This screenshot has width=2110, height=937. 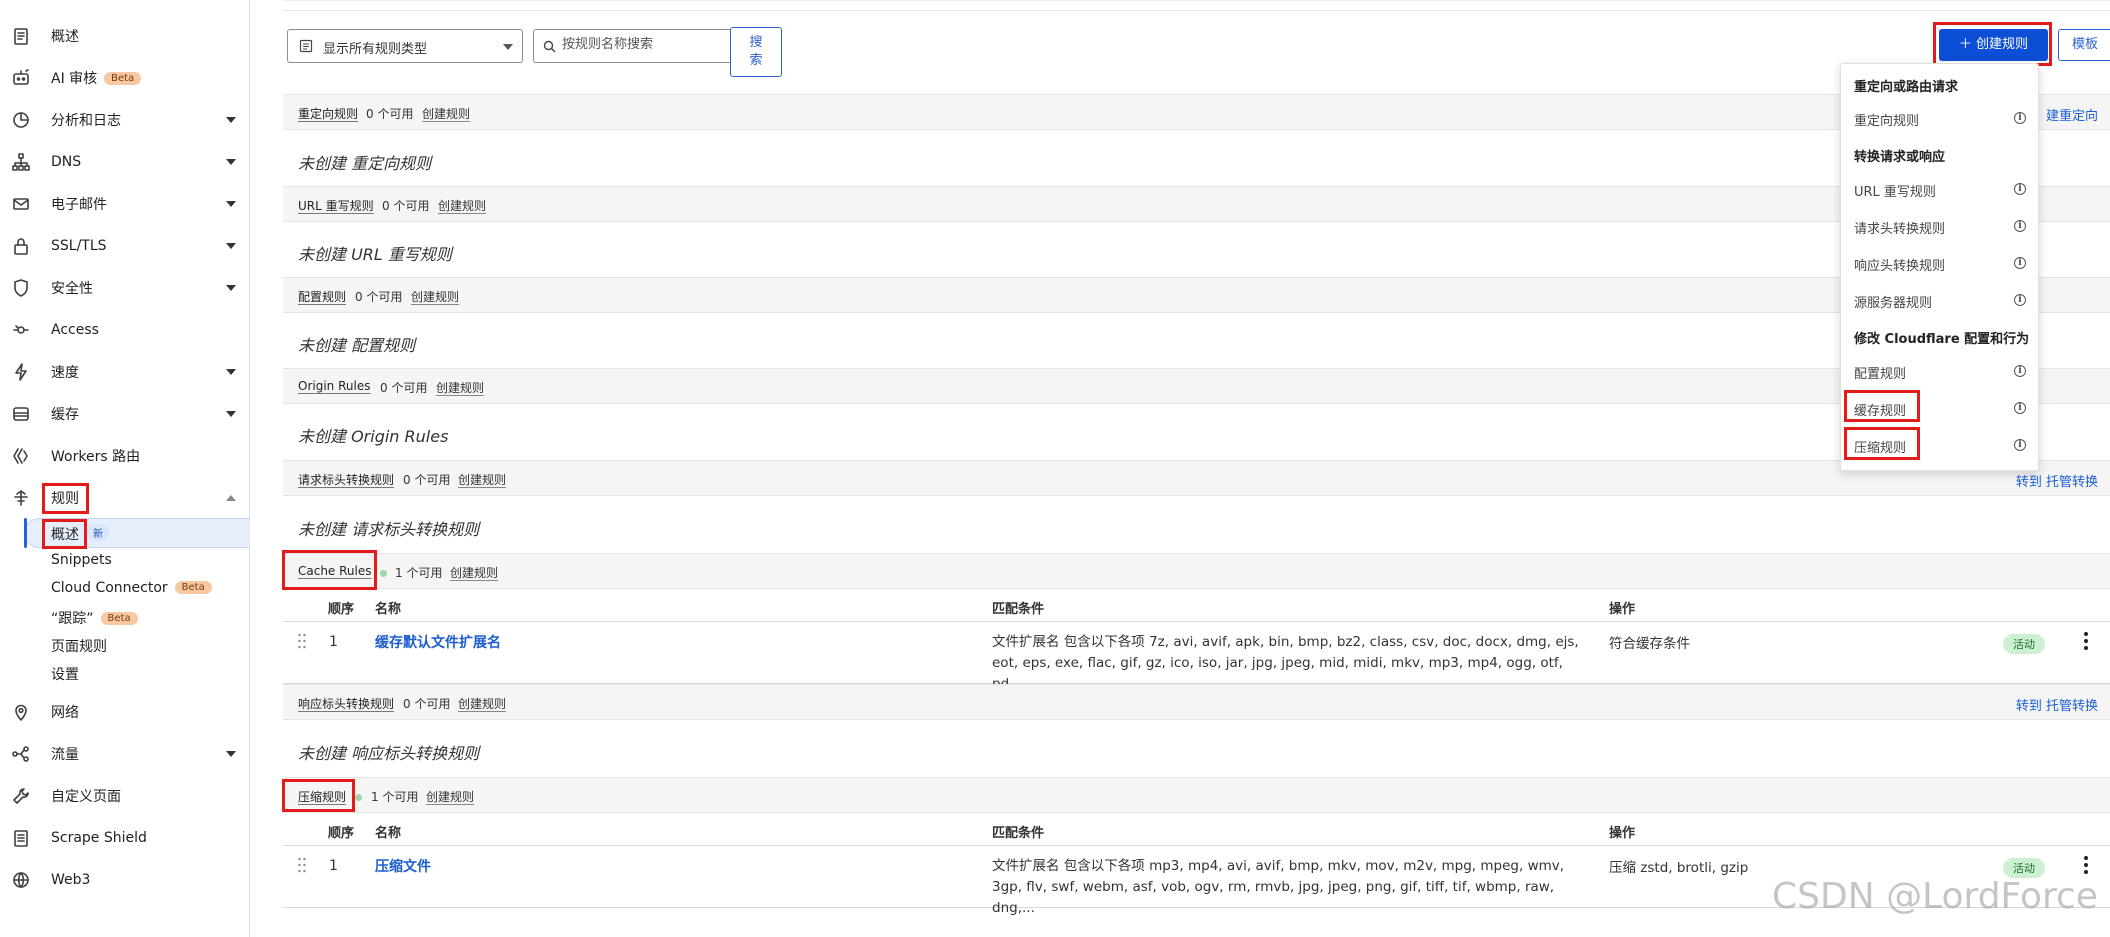 I want to click on sidebar-item-traffic: 流量, so click(x=125, y=754).